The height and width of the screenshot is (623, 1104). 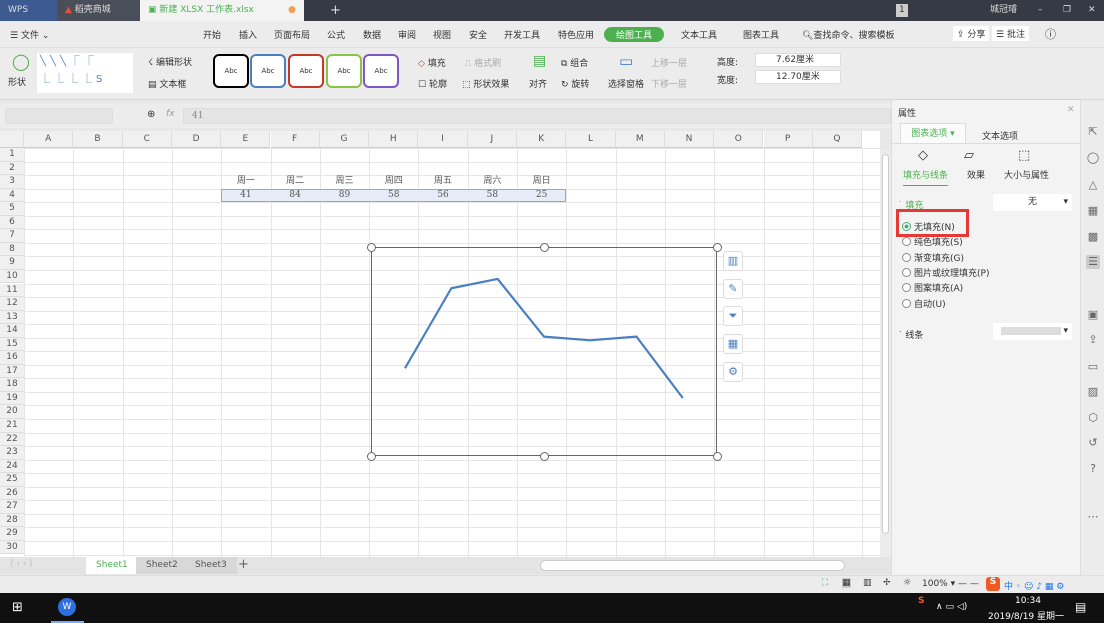 What do you see at coordinates (248, 34) in the screenshot?
I see `menu-insert: 插入` at bounding box center [248, 34].